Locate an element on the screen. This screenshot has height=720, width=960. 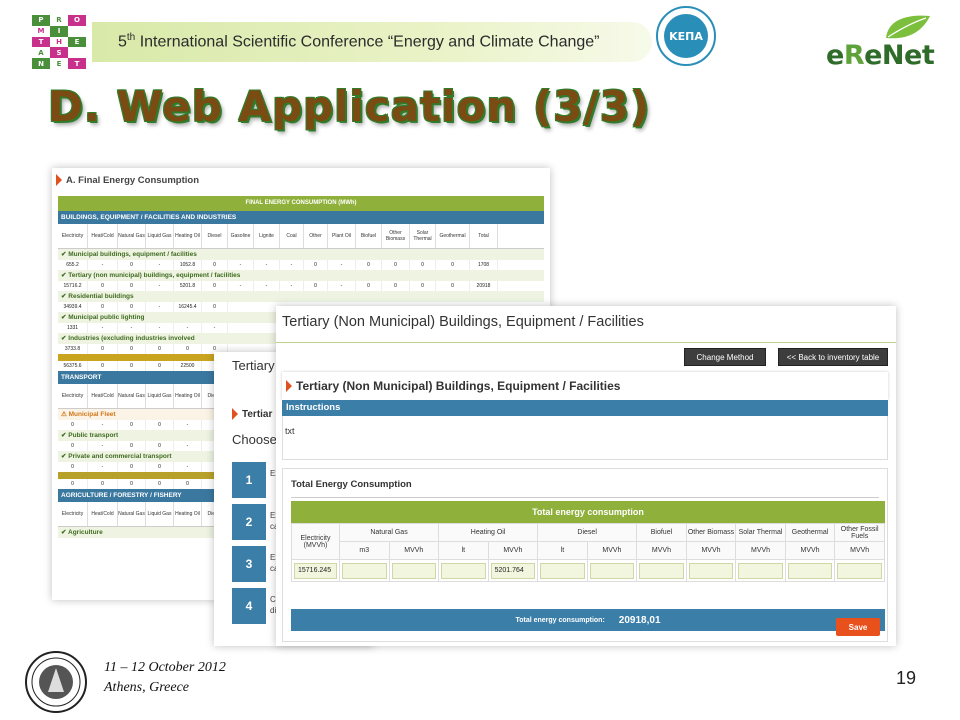
col-diesel: Diesel is located at coordinates (587, 532).